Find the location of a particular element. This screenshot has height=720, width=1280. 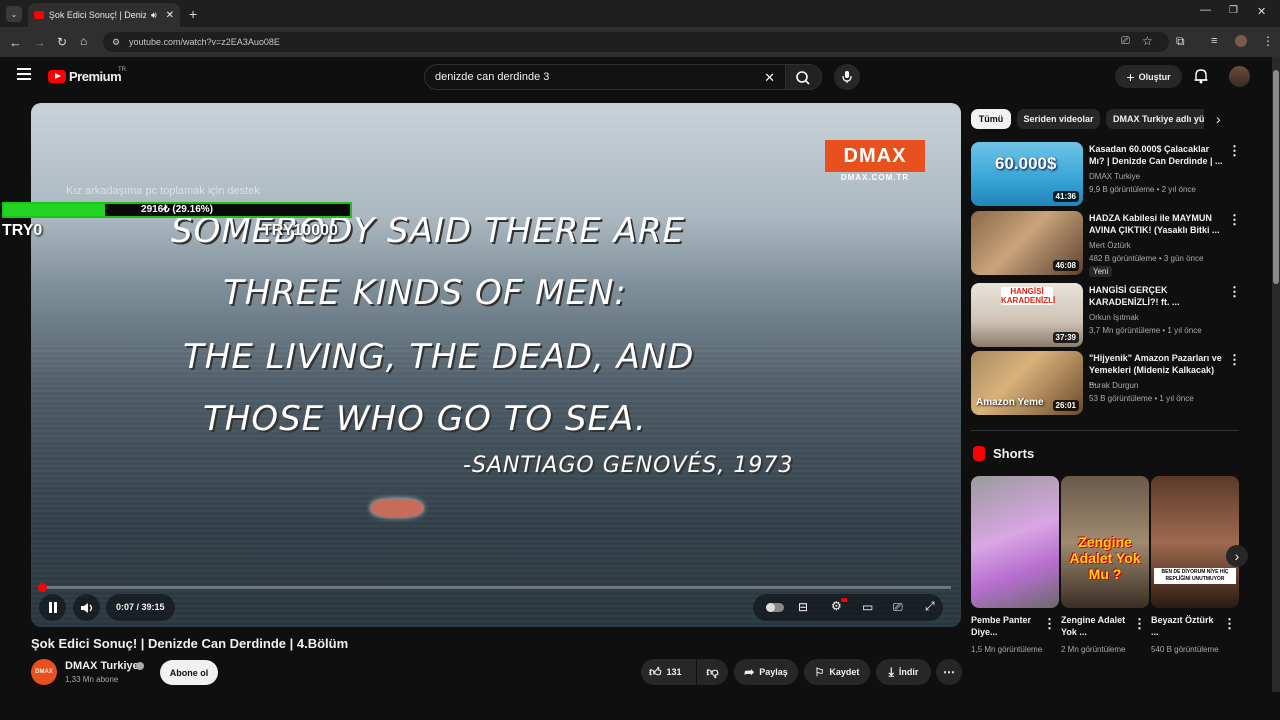

short-views: 540 B görüntüleme is located at coordinates (1185, 649).